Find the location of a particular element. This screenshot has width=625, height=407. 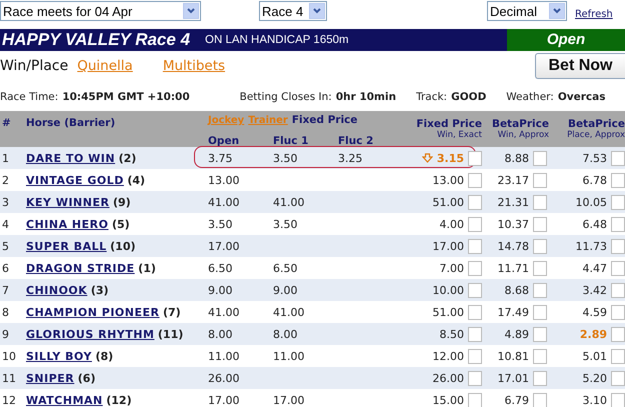

refresh-link: Refresh is located at coordinates (594, 14).